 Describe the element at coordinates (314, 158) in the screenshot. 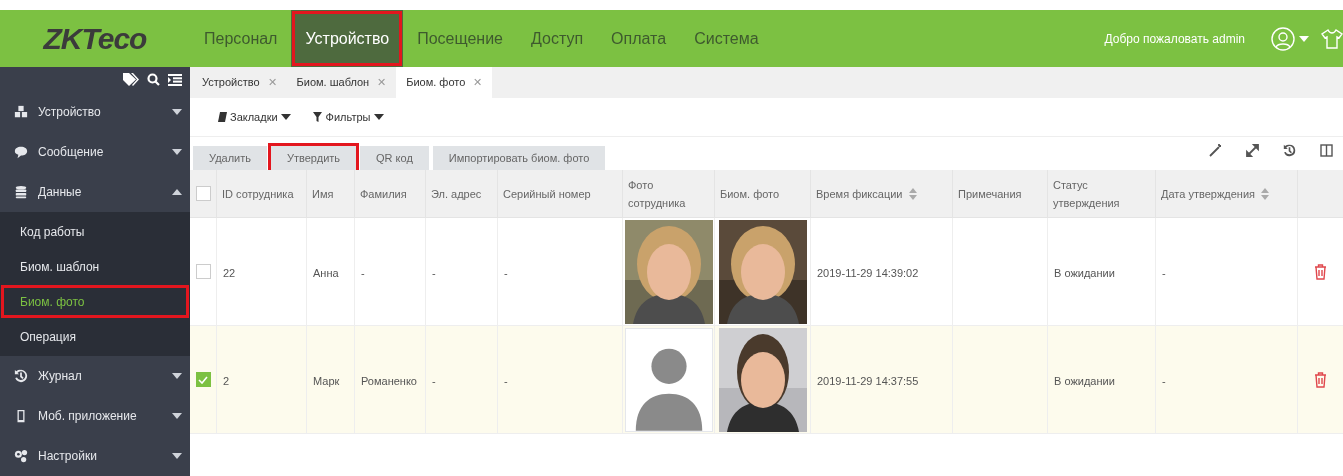

I see `action-button: Утвердить` at that location.